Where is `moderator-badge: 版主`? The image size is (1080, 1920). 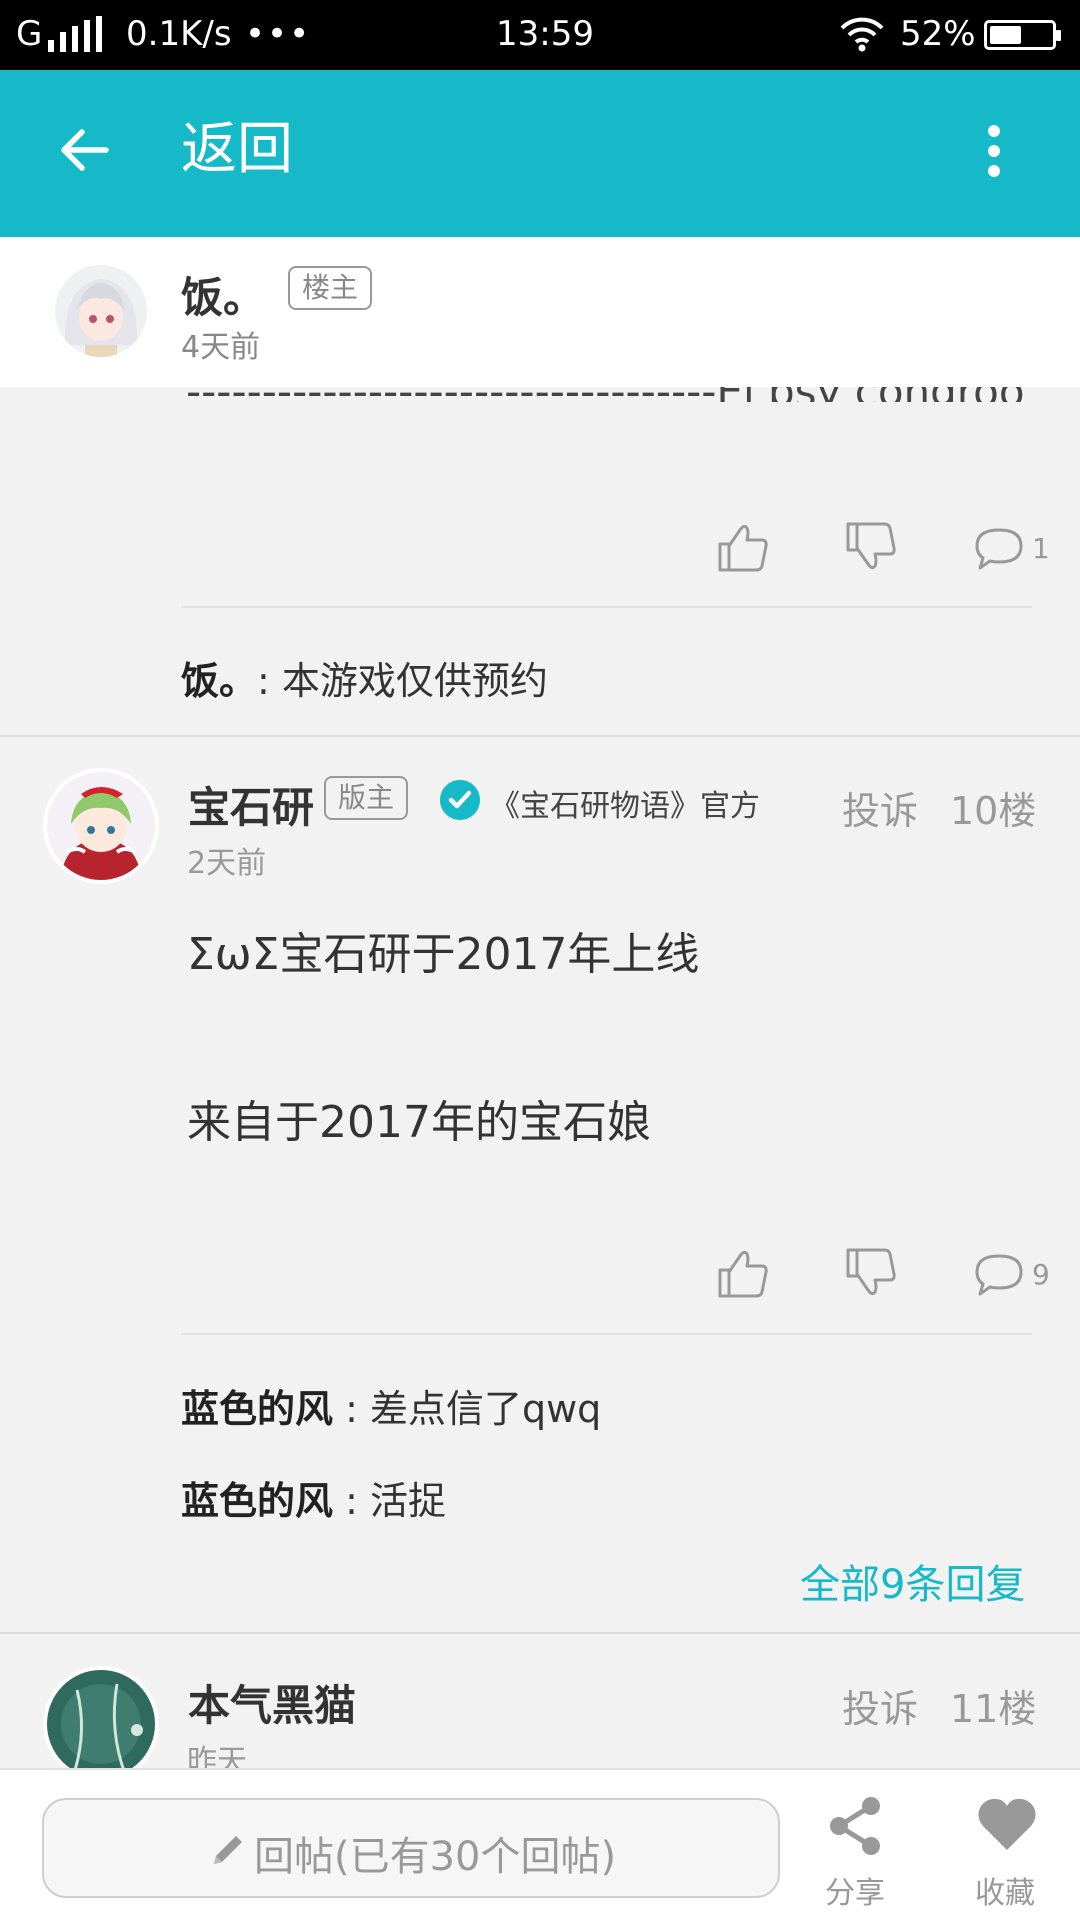 moderator-badge: 版主 is located at coordinates (366, 798).